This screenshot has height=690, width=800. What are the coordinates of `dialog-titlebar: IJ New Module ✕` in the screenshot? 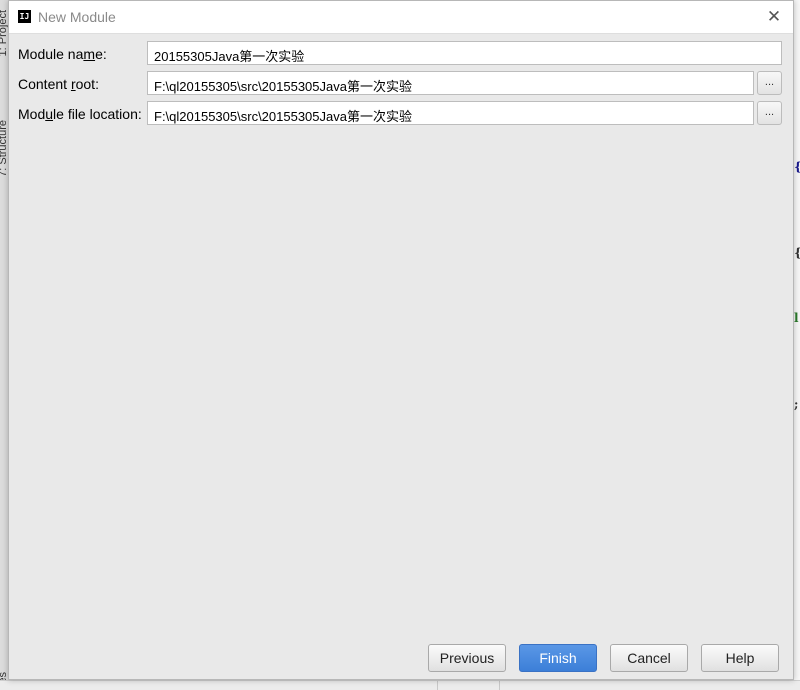 It's located at (401, 17).